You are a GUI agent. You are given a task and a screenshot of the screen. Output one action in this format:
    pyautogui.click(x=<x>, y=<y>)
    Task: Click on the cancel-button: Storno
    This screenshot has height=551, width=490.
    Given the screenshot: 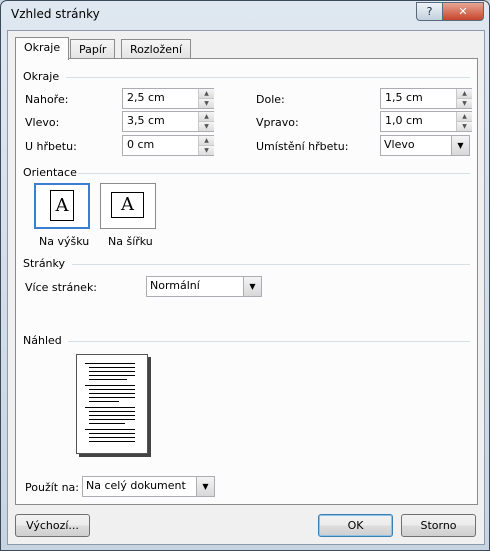 What is the action you would take?
    pyautogui.click(x=438, y=525)
    